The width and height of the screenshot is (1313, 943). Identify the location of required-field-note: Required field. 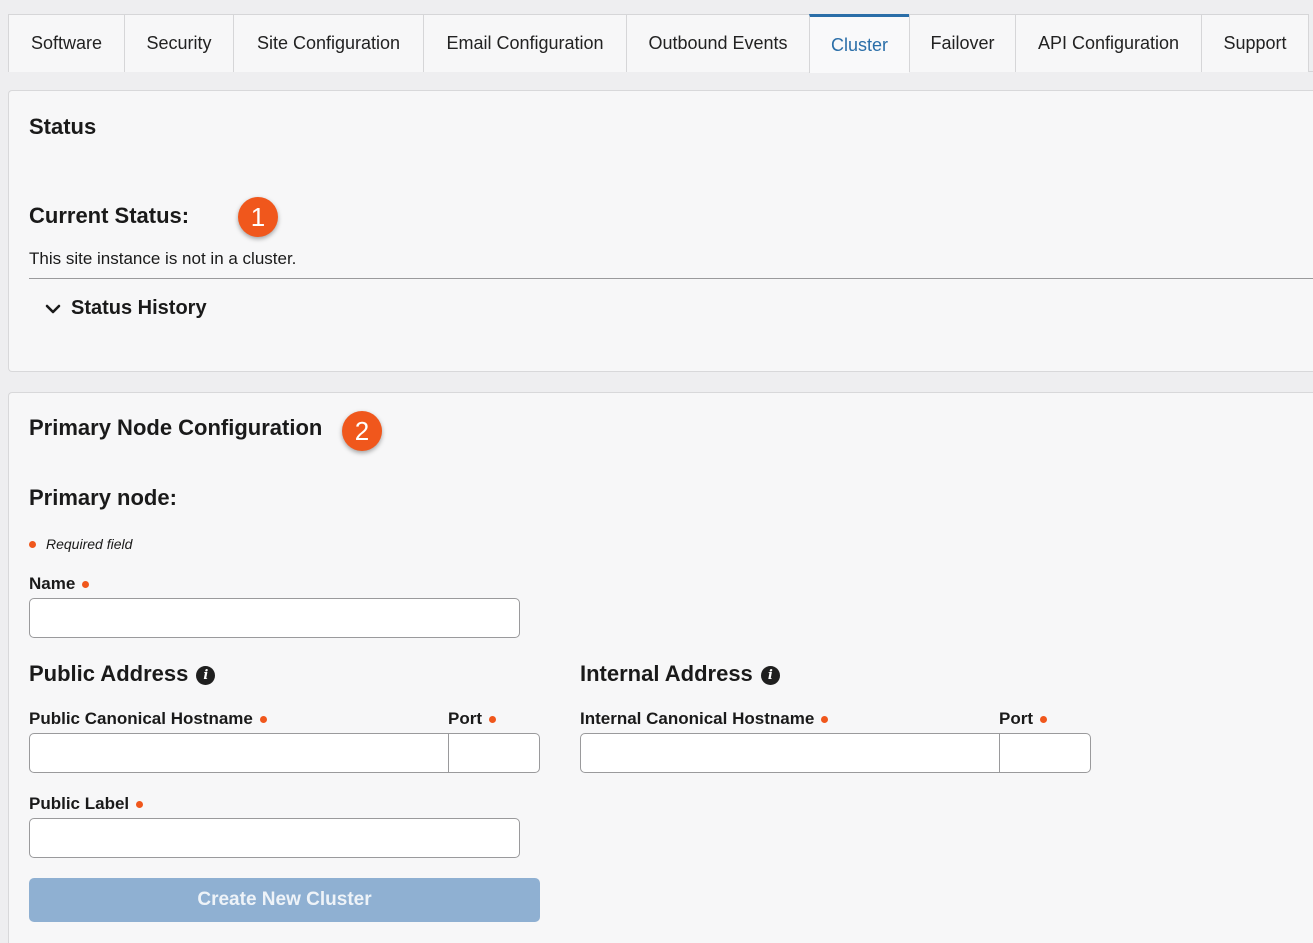
(80, 544).